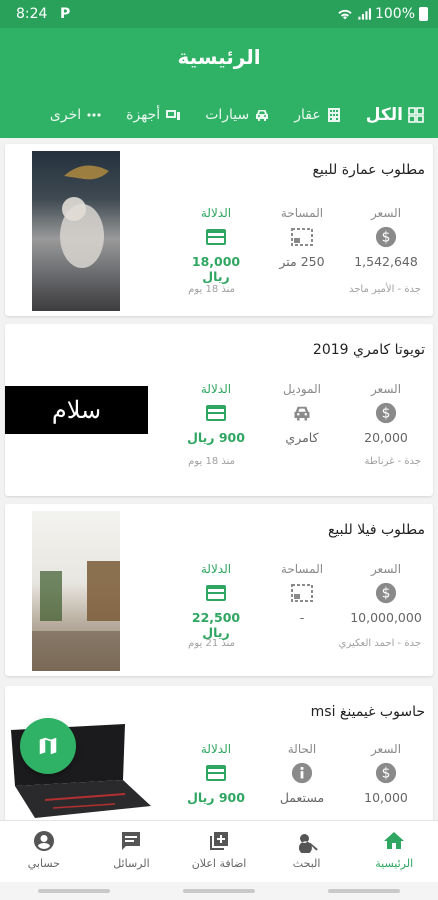 The width and height of the screenshot is (438, 900). I want to click on add-box-icon, so click(219, 841).